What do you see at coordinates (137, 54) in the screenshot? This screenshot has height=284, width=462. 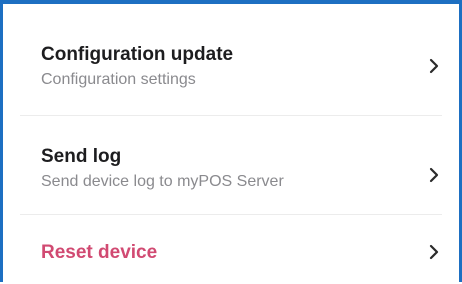 I see `configuration-update-title: Configuration update` at bounding box center [137, 54].